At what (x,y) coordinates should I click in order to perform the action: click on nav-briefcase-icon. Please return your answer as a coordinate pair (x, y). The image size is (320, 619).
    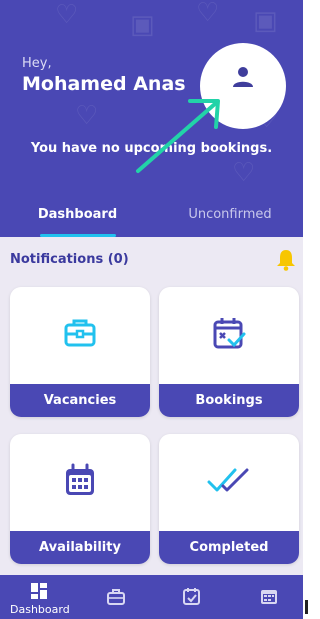
    Looking at the image, I should click on (116, 597).